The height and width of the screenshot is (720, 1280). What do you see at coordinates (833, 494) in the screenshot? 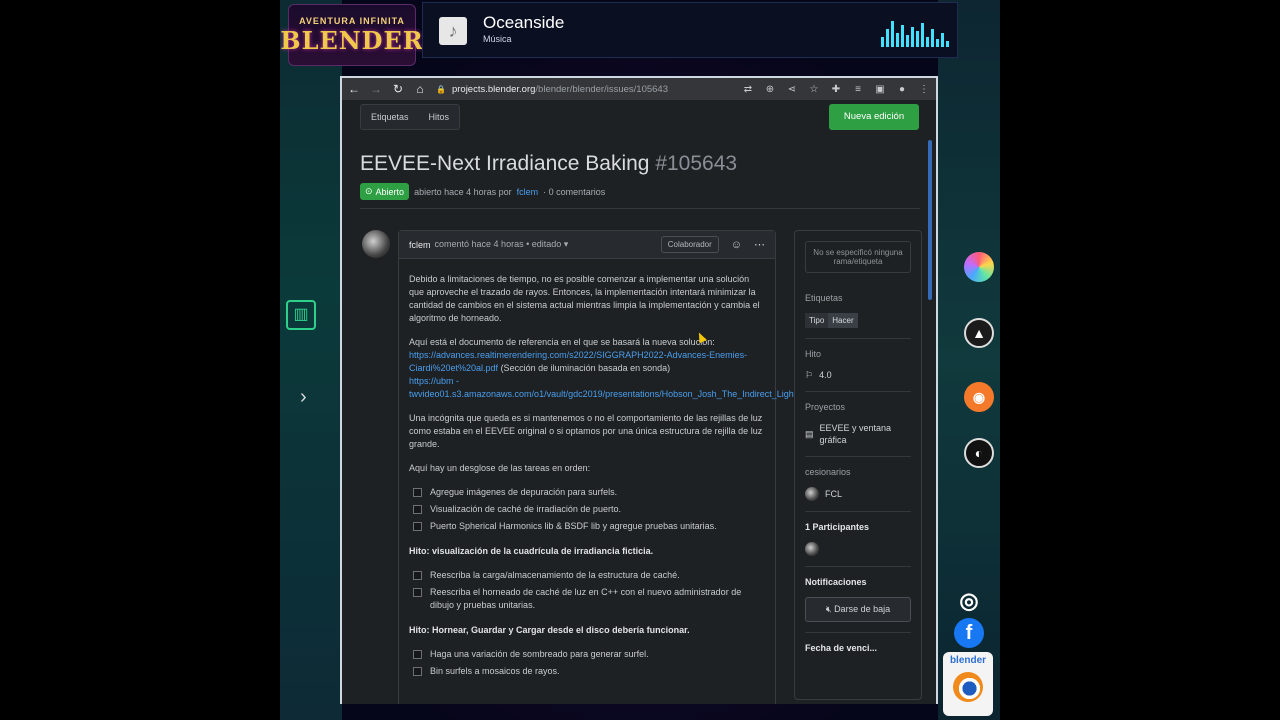
I see `assignee-name: FCL` at bounding box center [833, 494].